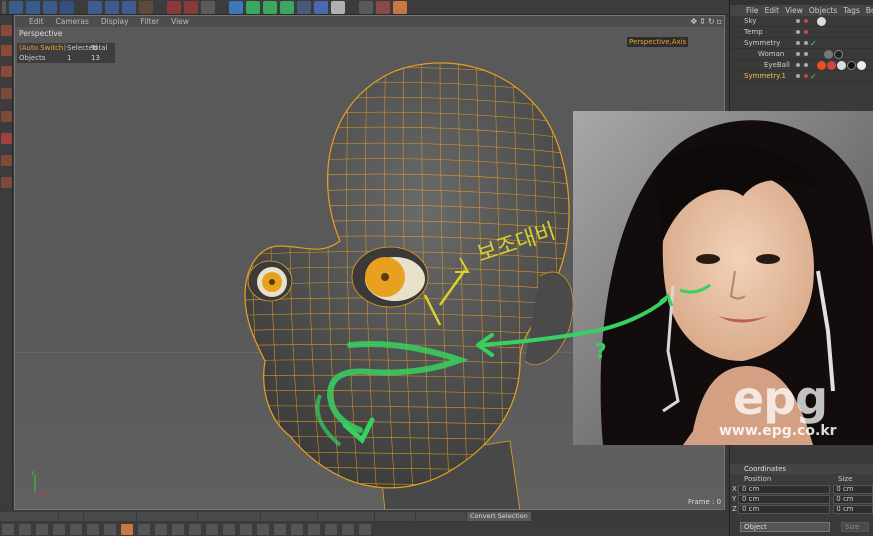 The width and height of the screenshot is (873, 536). What do you see at coordinates (6, 30) in the screenshot?
I see `make-editable-icon` at bounding box center [6, 30].